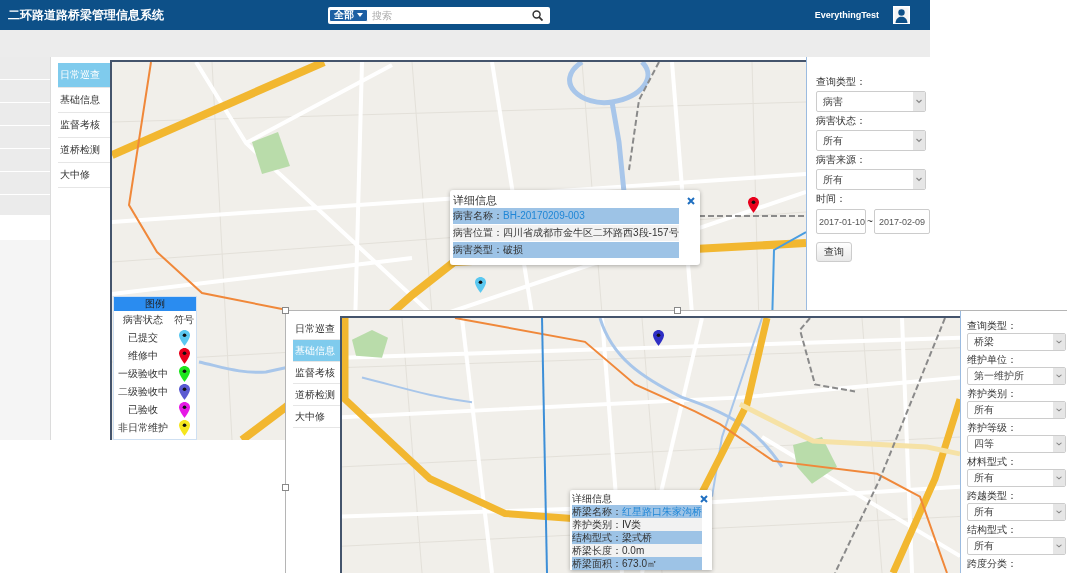 The height and width of the screenshot is (573, 1067). I want to click on legend-column-header: 病害状态, so click(143, 320).